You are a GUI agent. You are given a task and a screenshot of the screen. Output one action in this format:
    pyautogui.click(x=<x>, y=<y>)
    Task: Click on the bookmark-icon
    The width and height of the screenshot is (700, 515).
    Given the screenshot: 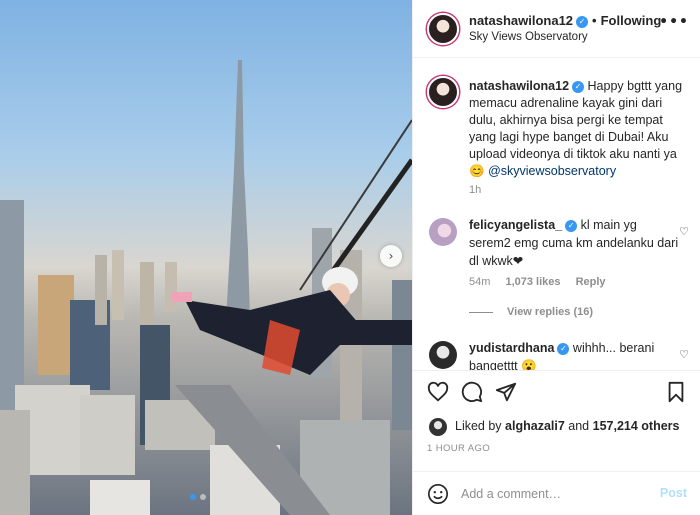 What is the action you would take?
    pyautogui.click(x=676, y=392)
    